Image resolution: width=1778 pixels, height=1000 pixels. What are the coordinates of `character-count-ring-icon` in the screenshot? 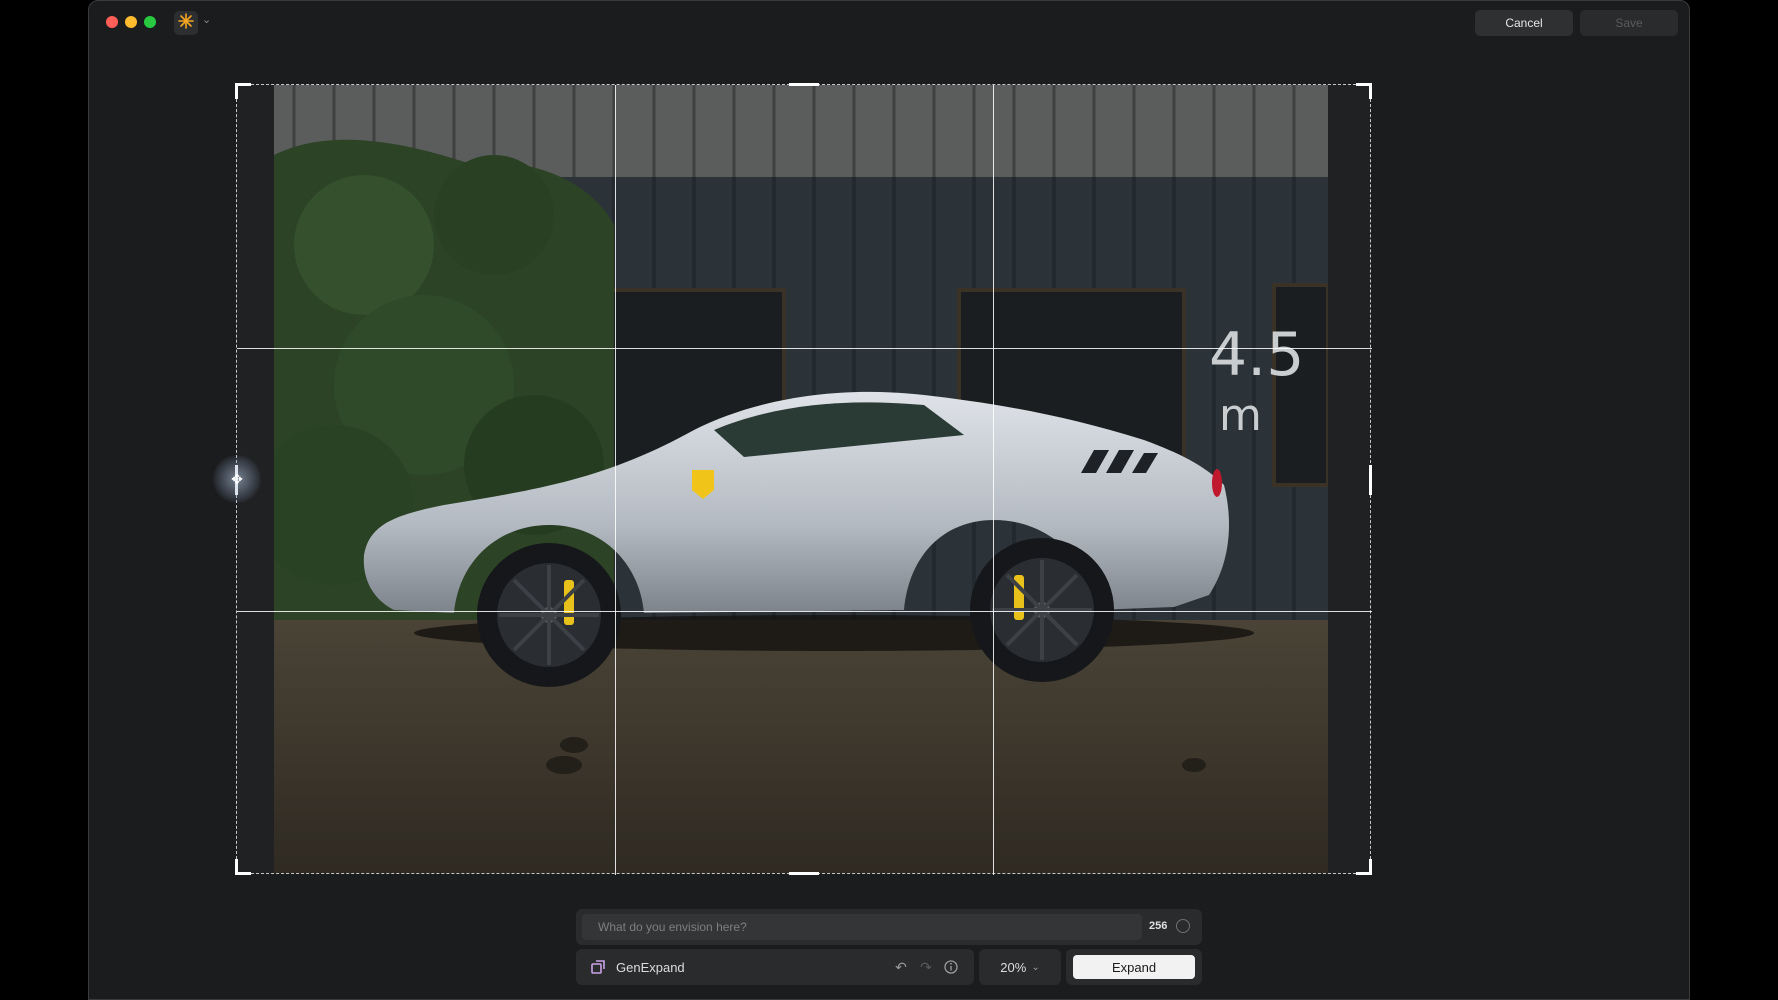 It's located at (1183, 926).